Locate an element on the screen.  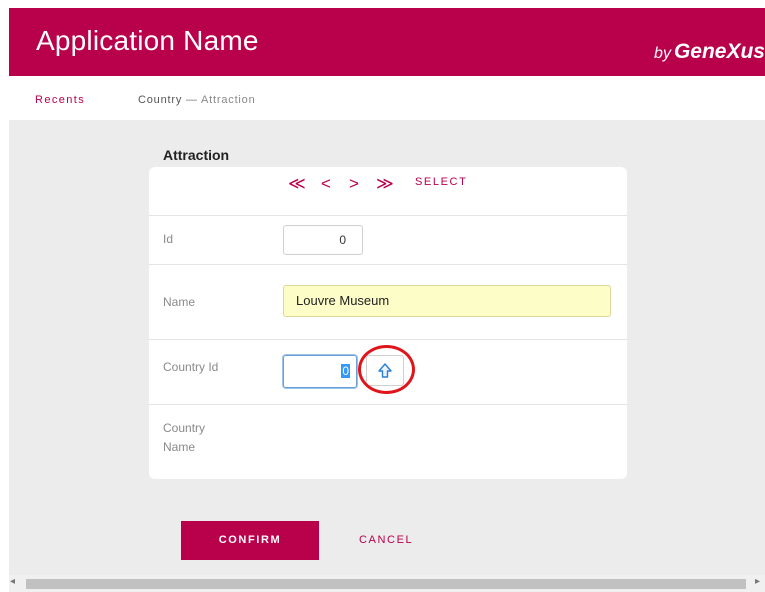
previous-record-button: < is located at coordinates (326, 184).